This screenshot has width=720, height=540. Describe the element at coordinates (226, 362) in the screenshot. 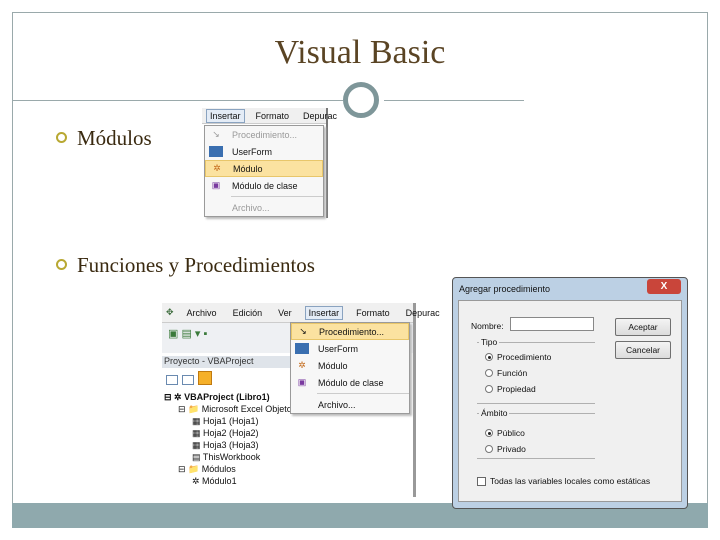

I see `project-panel-title: Proyecto - VBAProject` at that location.